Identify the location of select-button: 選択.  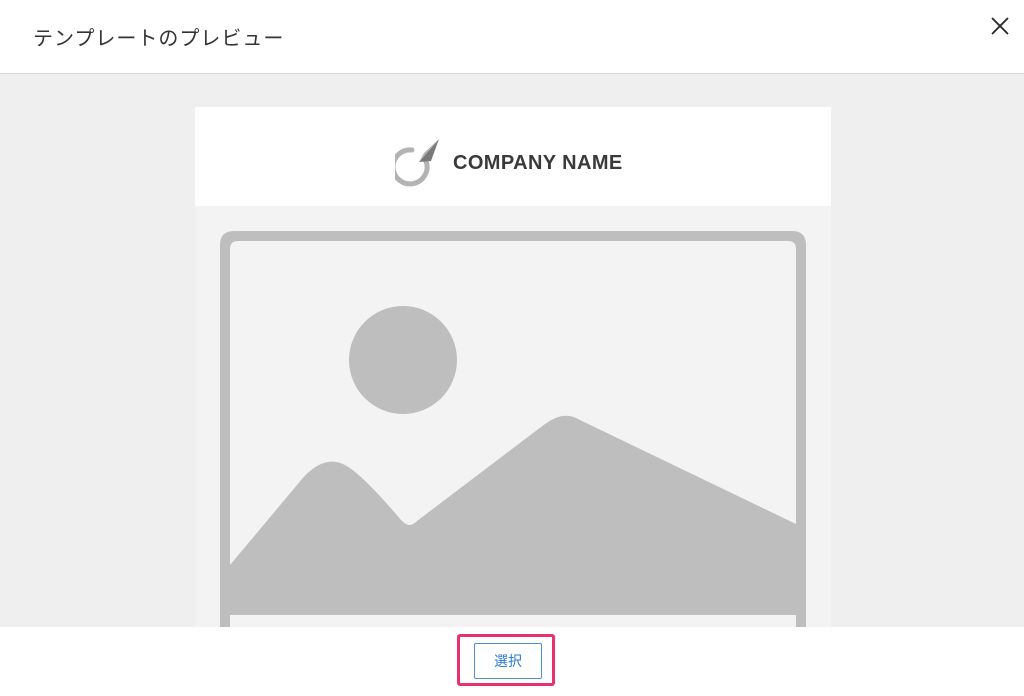
(508, 661).